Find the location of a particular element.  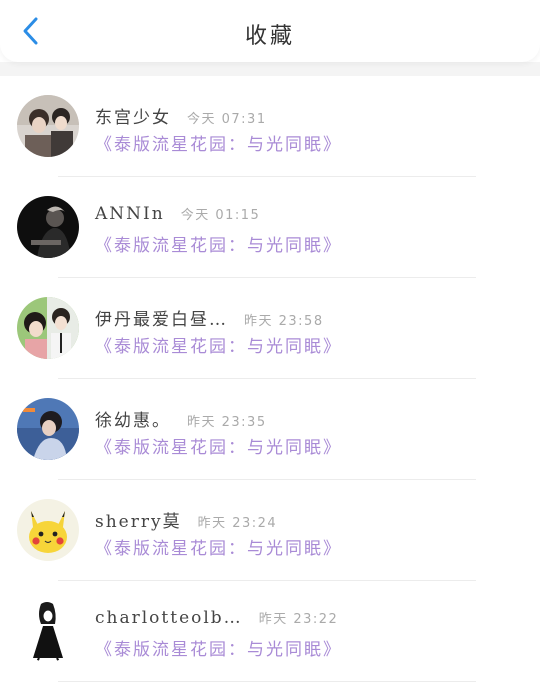

timestamp: 昨天 23:35 is located at coordinates (227, 422).